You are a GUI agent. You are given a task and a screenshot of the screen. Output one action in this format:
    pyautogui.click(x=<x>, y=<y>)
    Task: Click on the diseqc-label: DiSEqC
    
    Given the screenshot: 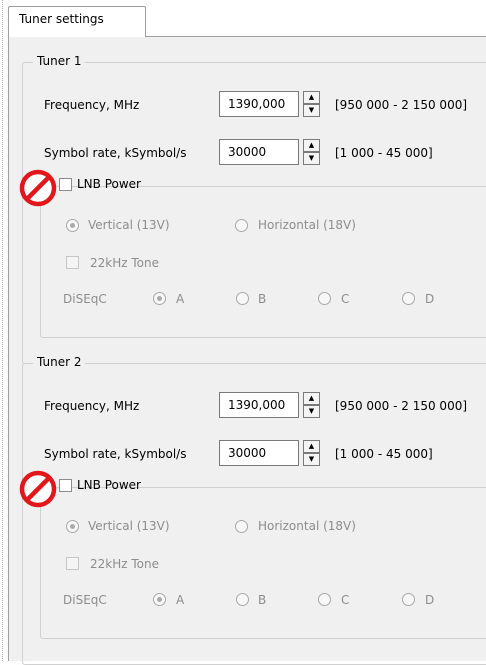 What is the action you would take?
    pyautogui.click(x=85, y=600)
    